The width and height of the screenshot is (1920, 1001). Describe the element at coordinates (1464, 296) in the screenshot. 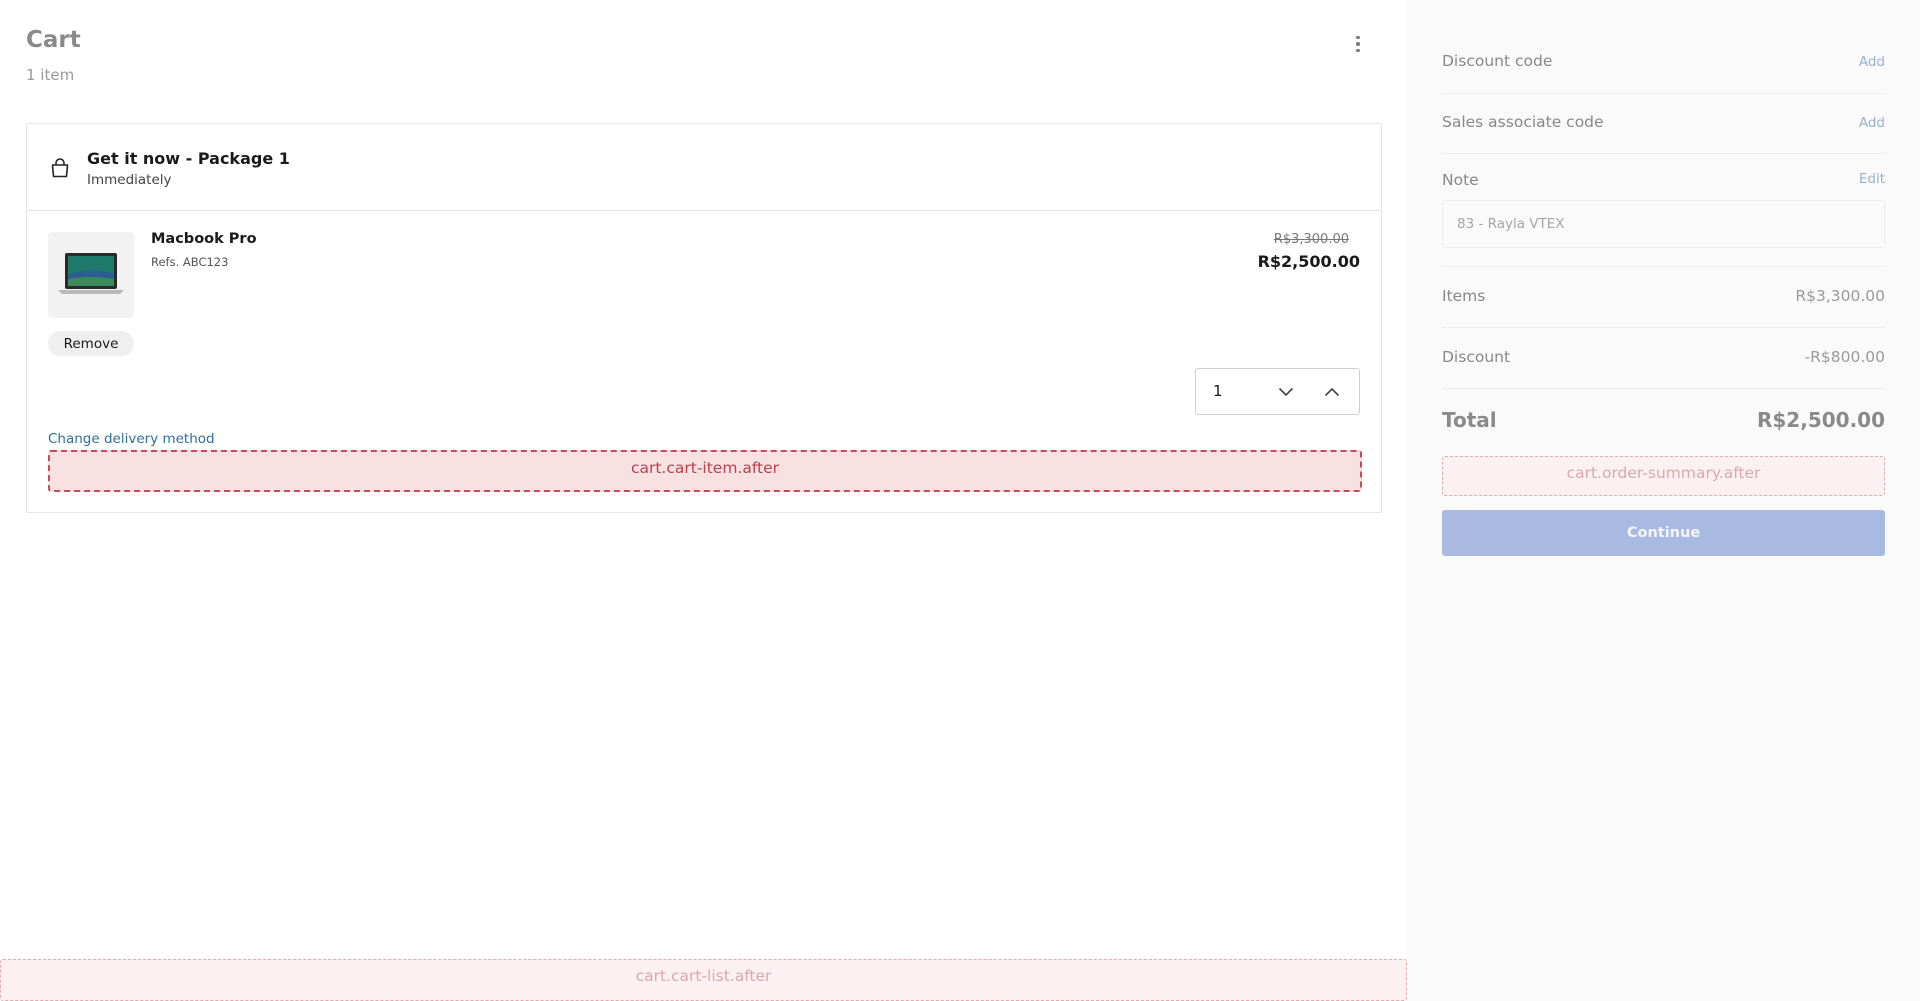

I see `items-label: Items` at that location.